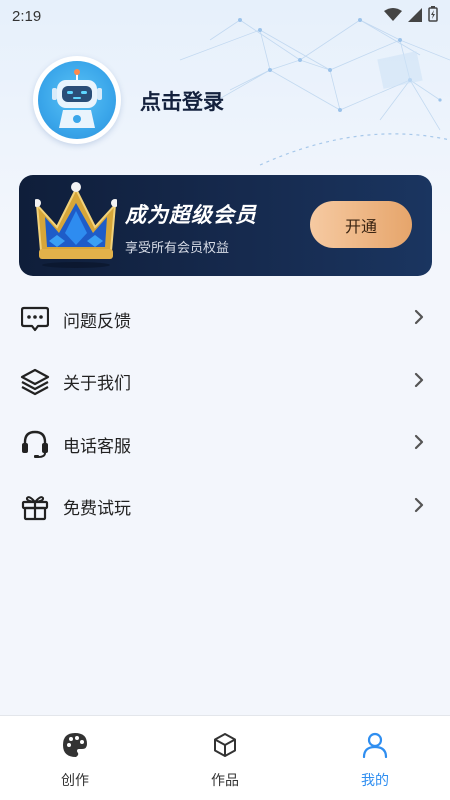 The height and width of the screenshot is (800, 450). Describe the element at coordinates (35, 507) in the screenshot. I see `gift-icon` at that location.